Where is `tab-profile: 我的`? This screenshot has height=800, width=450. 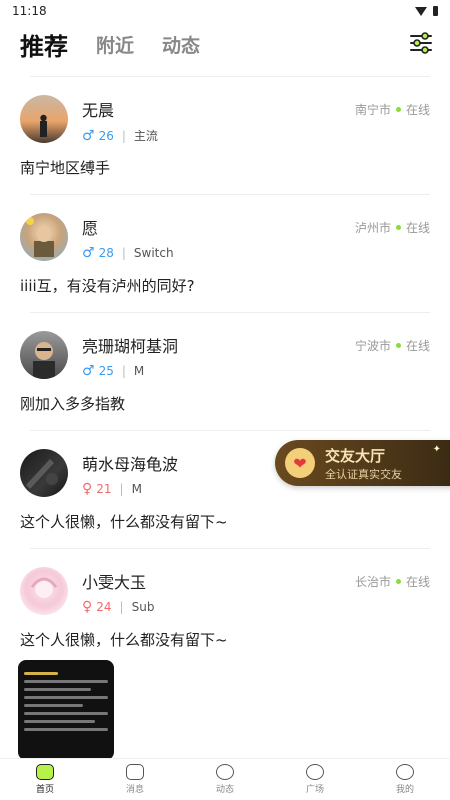 tab-profile: 我的 is located at coordinates (405, 779).